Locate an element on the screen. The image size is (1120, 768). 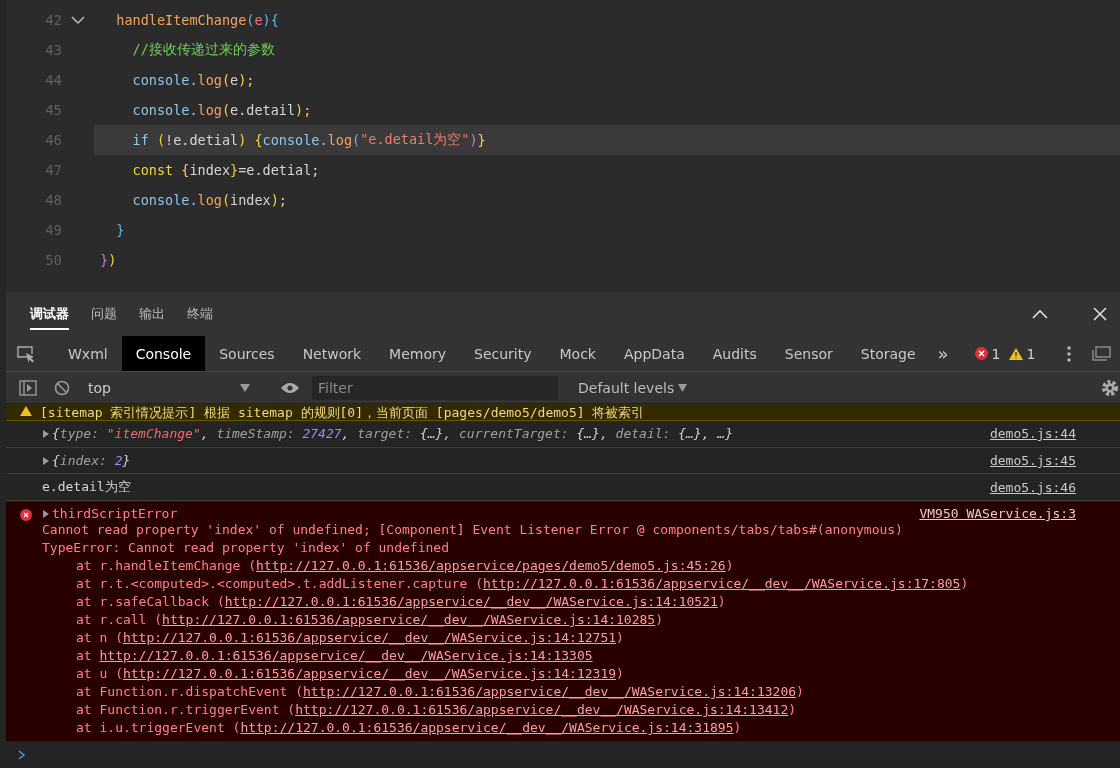
source-link: VM950 WAService.js:3 is located at coordinates (997, 514).